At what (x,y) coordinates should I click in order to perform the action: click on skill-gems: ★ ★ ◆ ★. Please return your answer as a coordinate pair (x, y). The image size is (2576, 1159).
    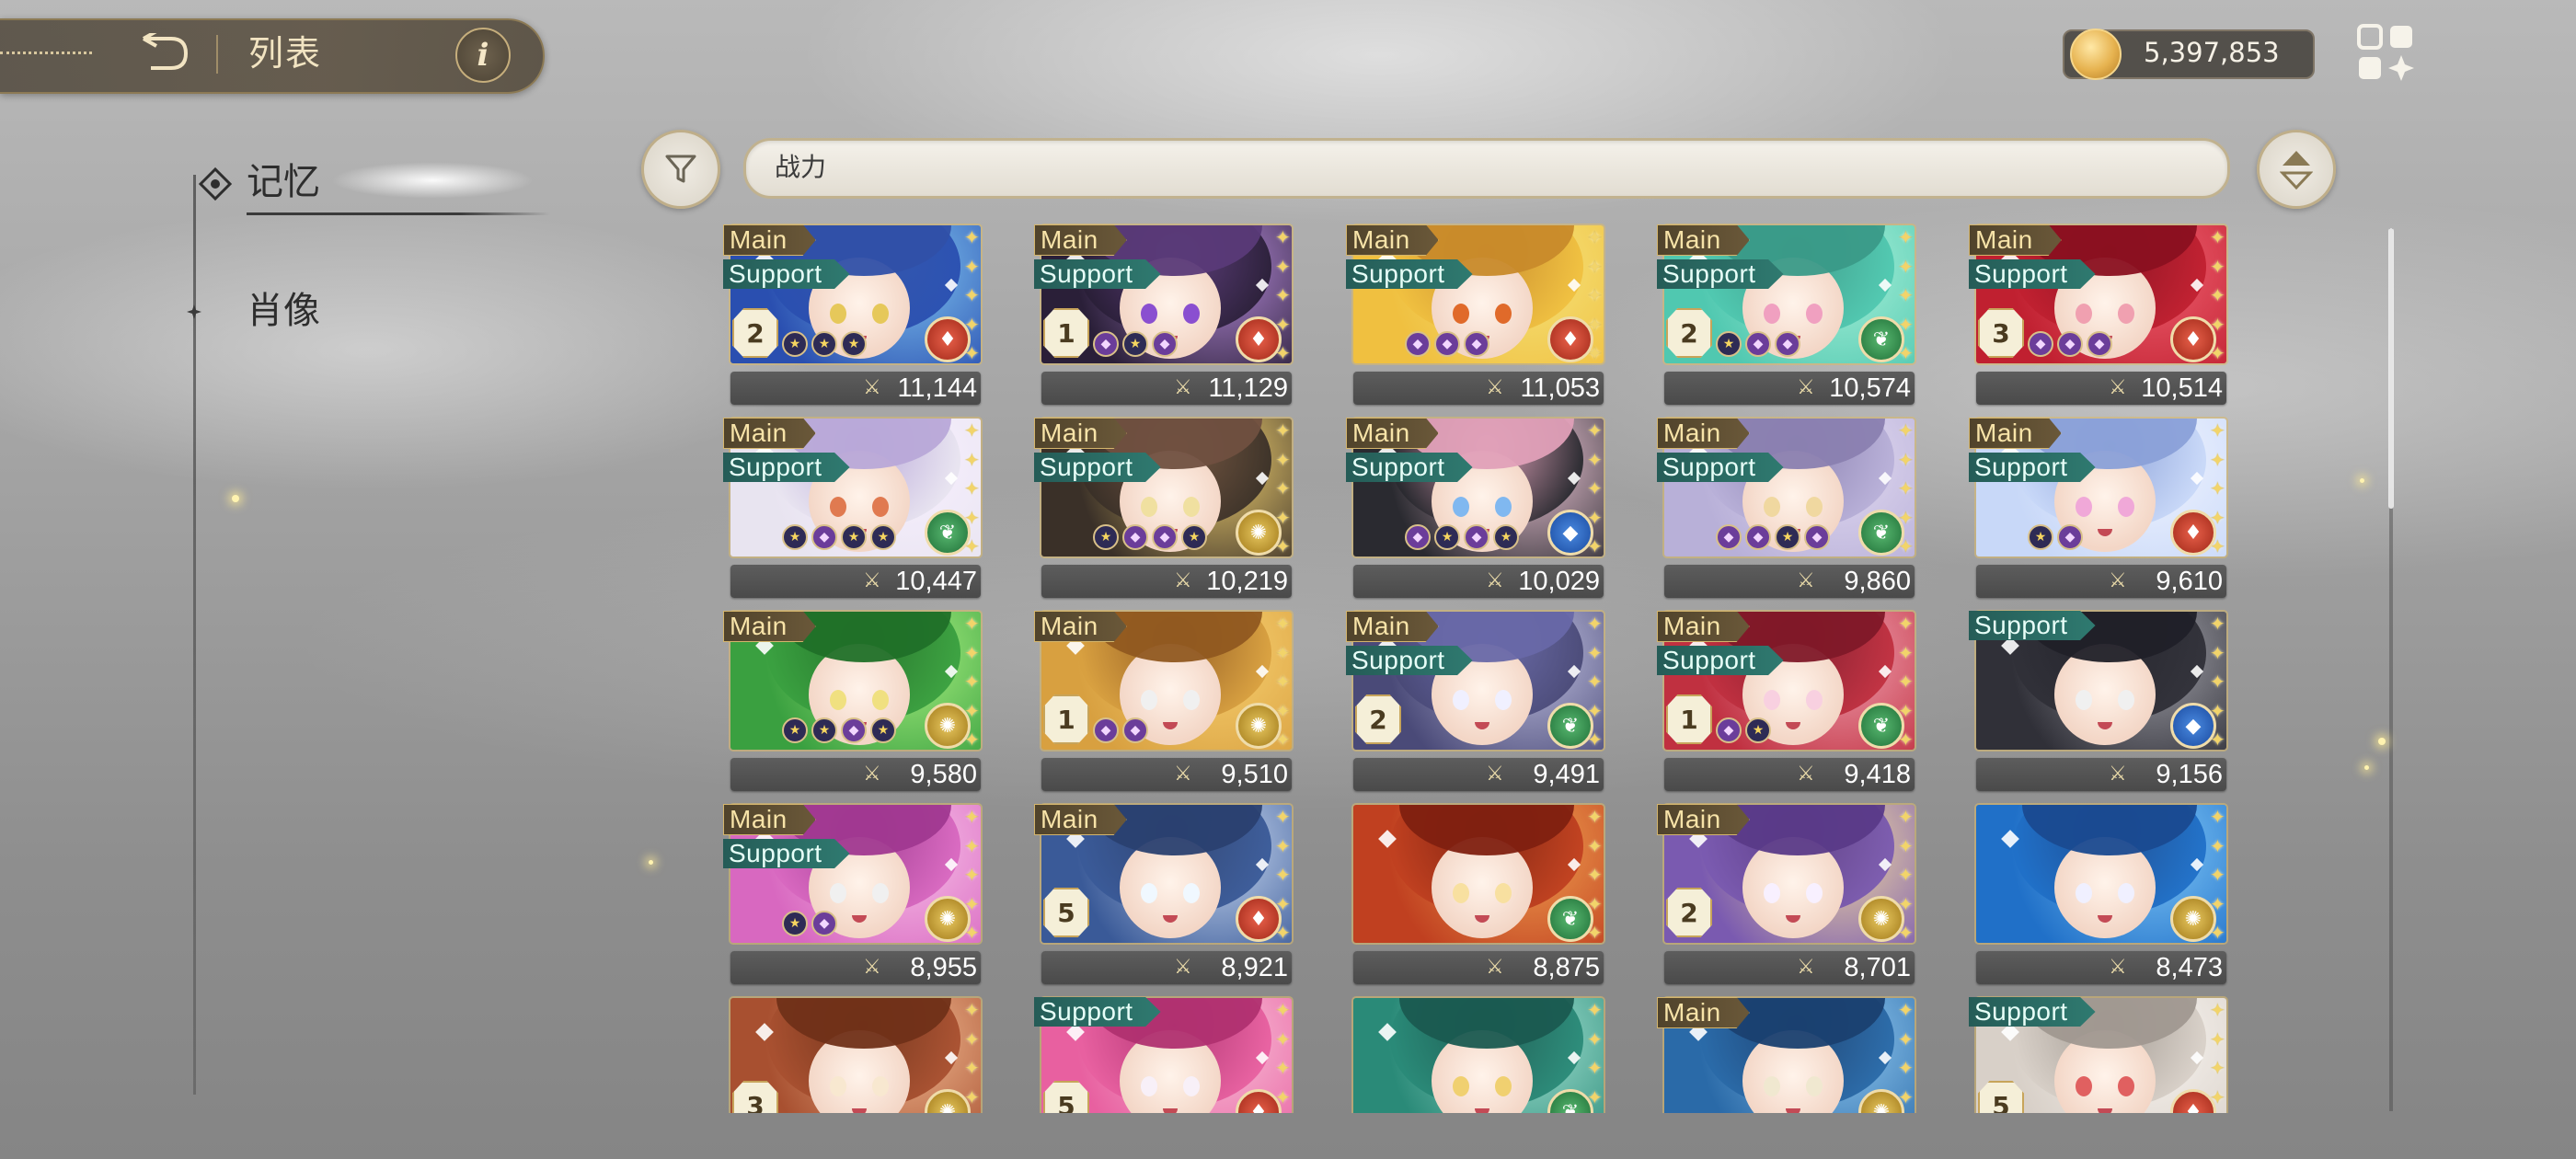
    Looking at the image, I should click on (839, 730).